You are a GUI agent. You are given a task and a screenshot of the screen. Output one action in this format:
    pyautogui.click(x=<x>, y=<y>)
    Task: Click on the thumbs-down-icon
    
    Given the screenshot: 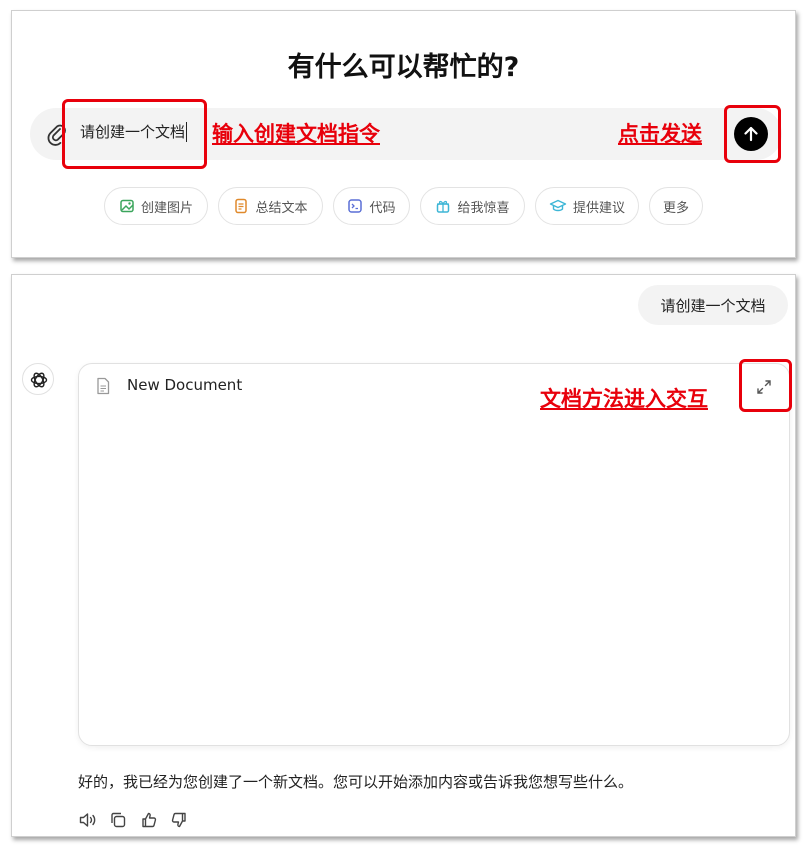 What is the action you would take?
    pyautogui.click(x=179, y=822)
    